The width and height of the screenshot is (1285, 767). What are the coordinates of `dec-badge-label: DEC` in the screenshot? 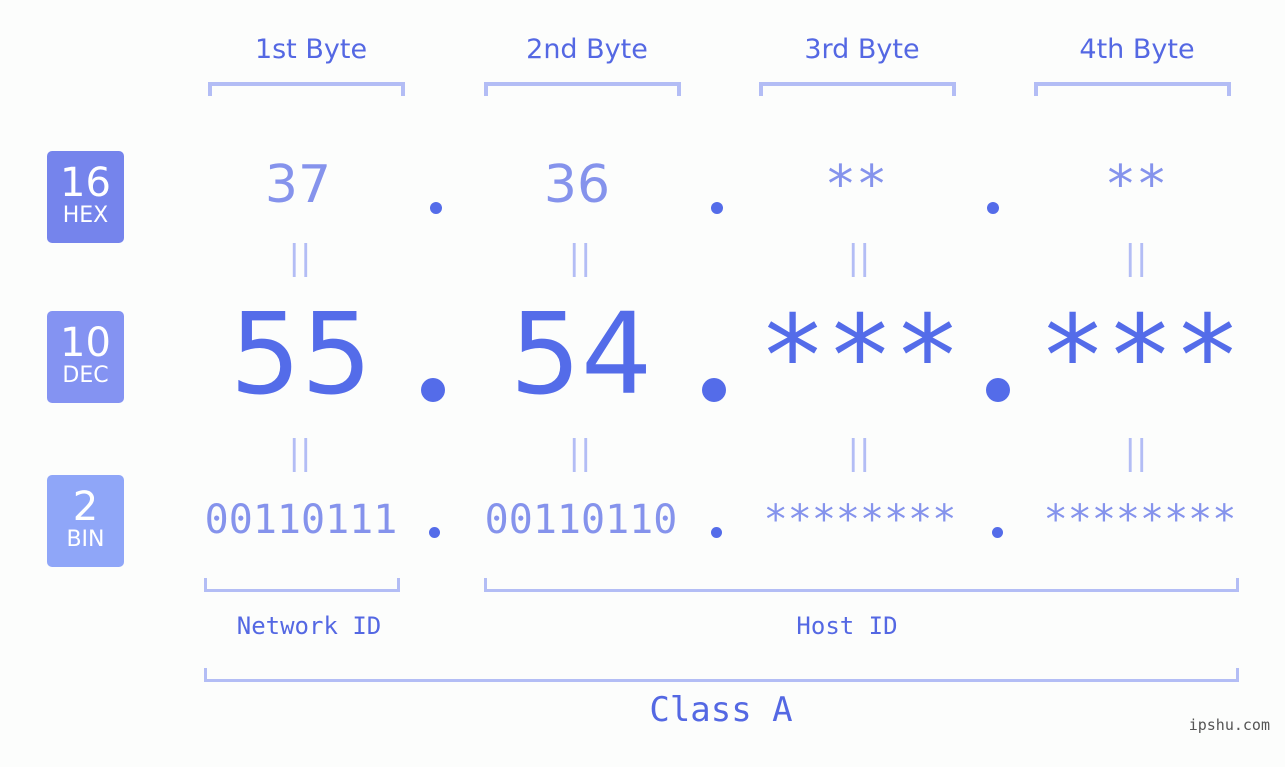 It's located at (85, 375).